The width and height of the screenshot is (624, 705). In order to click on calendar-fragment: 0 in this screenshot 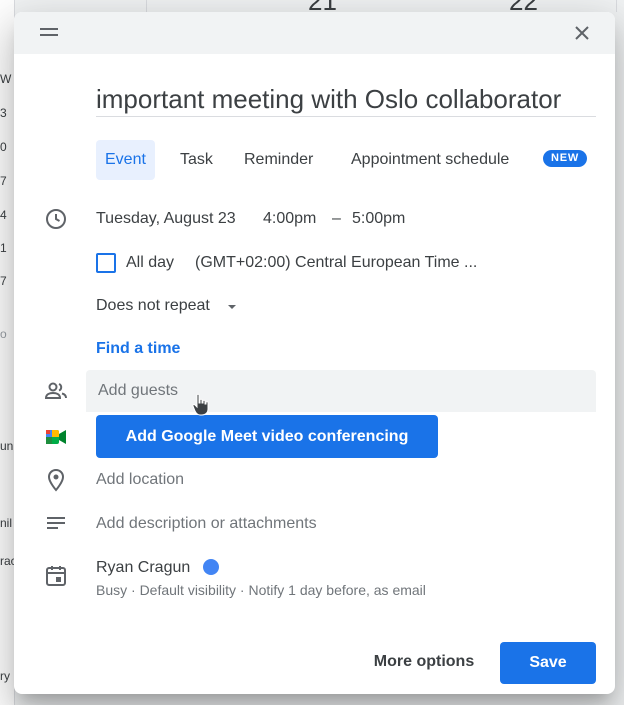, I will do `click(3, 147)`.